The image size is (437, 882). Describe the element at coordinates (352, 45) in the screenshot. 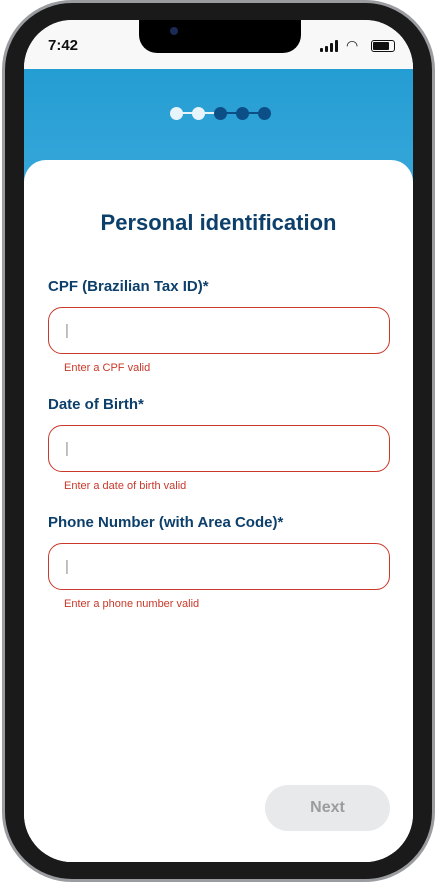

I see `wifi-icon: ◠` at that location.